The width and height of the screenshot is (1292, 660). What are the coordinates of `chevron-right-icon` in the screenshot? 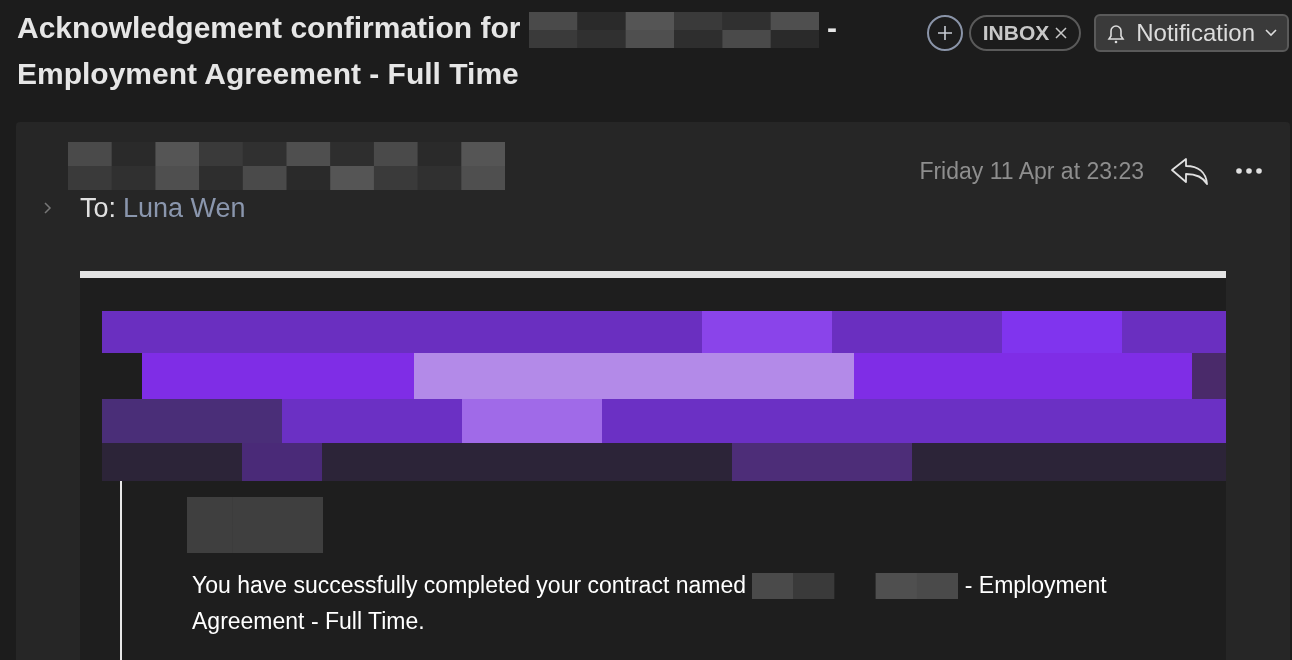 It's located at (47, 208).